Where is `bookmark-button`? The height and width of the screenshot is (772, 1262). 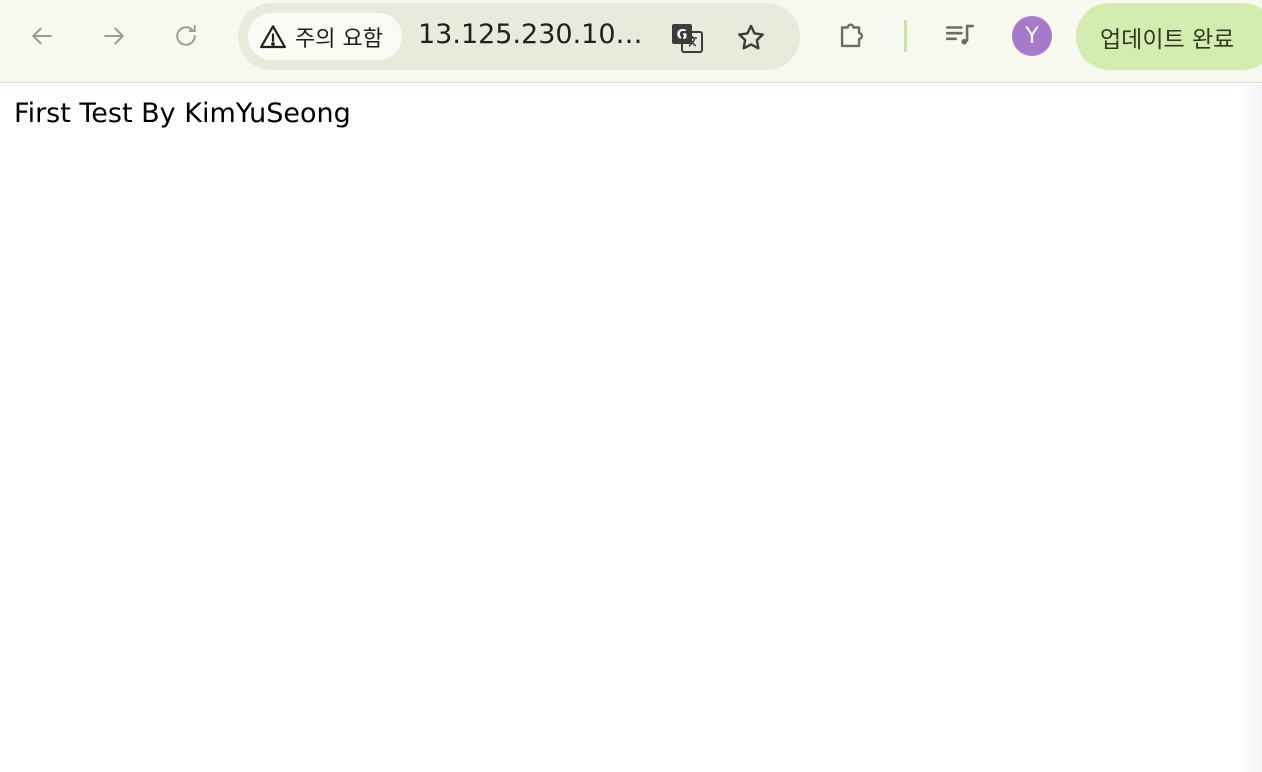
bookmark-button is located at coordinates (751, 38).